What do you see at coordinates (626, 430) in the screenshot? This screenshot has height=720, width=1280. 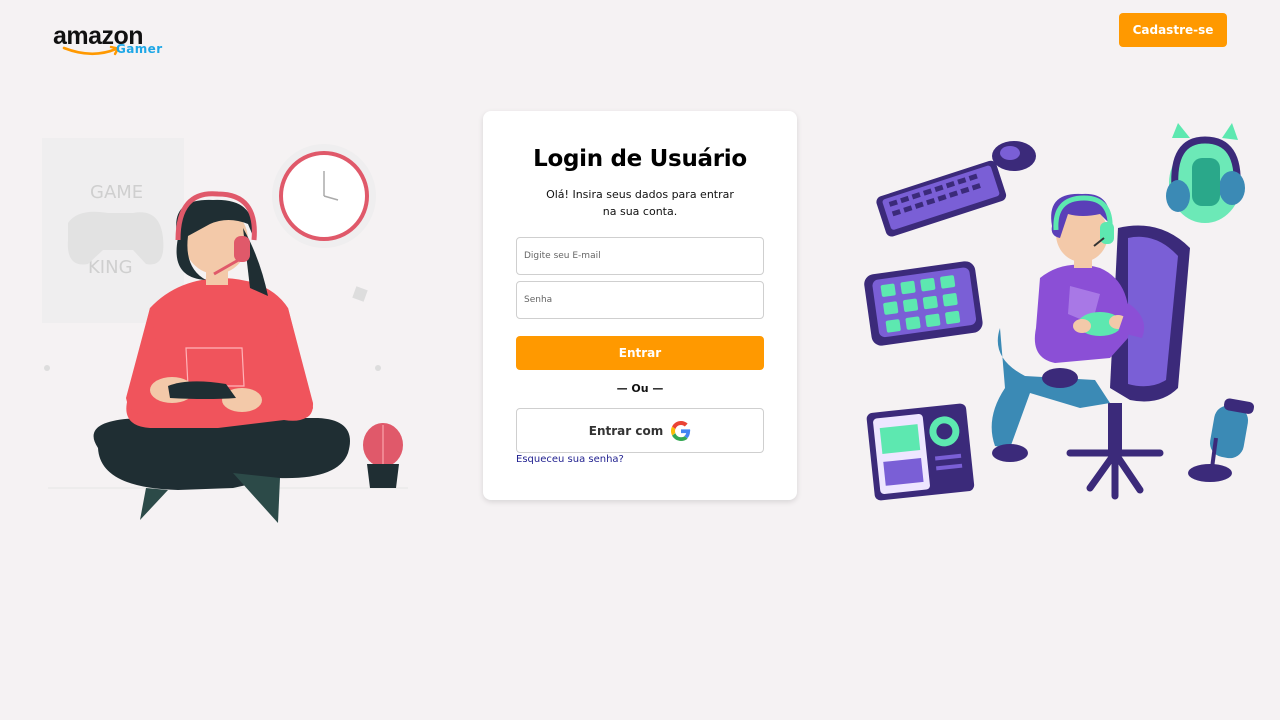 I see `google-login-label: Entrar com` at bounding box center [626, 430].